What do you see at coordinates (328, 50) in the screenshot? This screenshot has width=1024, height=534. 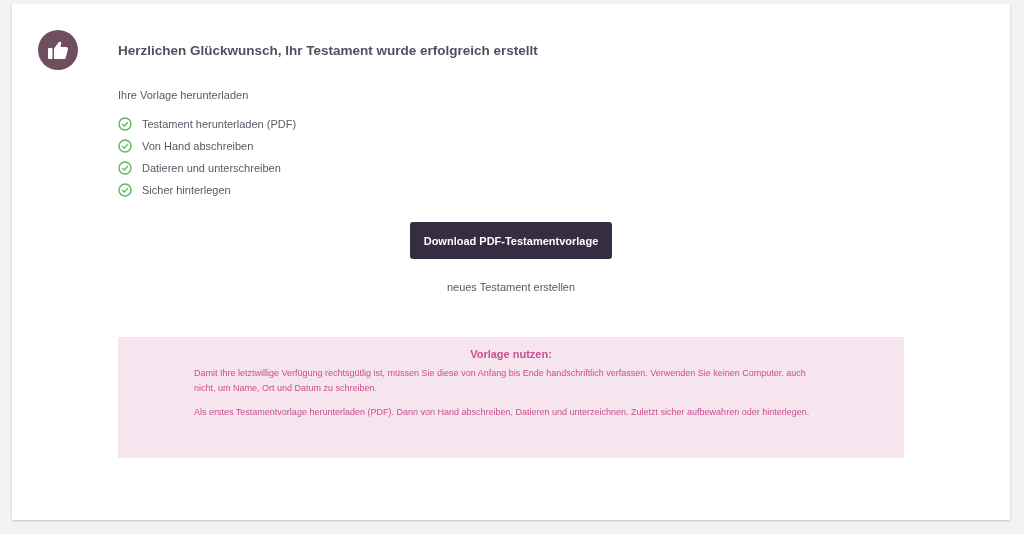 I see `success-title: Herzlichen Glückwunsch, Ihr Testament wurde erfolgreich erstellt` at bounding box center [328, 50].